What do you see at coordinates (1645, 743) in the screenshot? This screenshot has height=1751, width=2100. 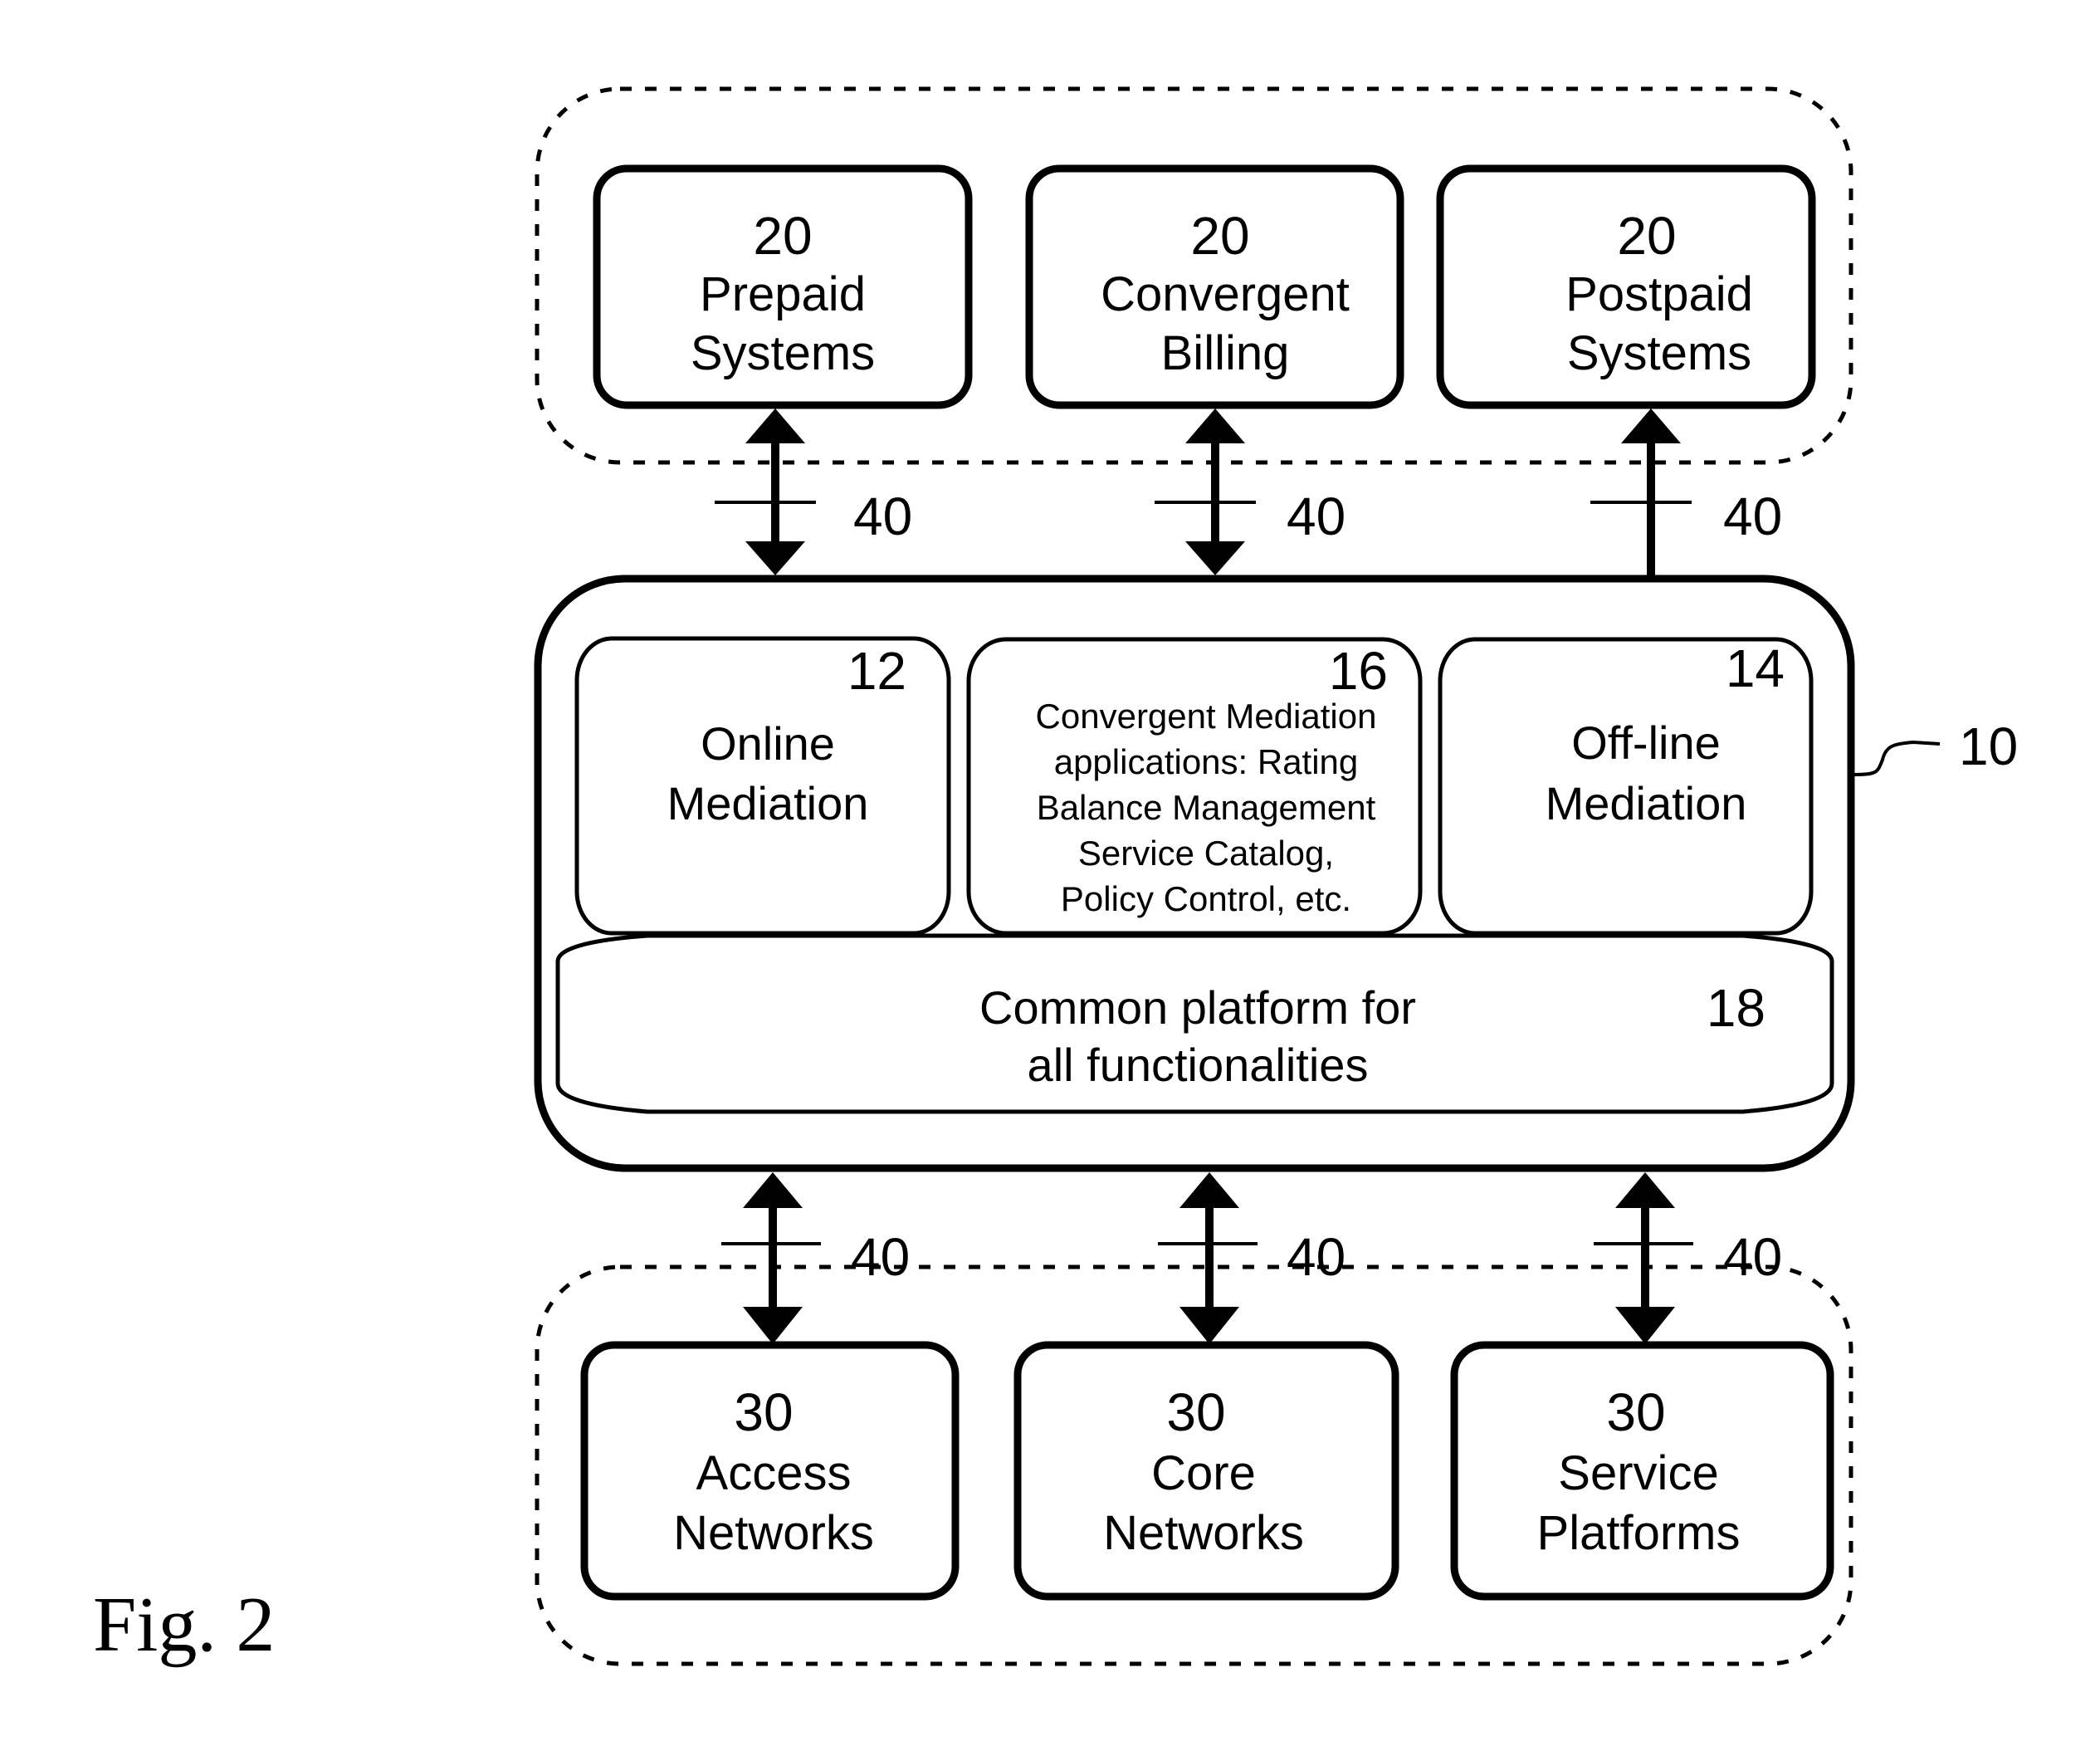 I see `module-label-line1: Off-line` at bounding box center [1645, 743].